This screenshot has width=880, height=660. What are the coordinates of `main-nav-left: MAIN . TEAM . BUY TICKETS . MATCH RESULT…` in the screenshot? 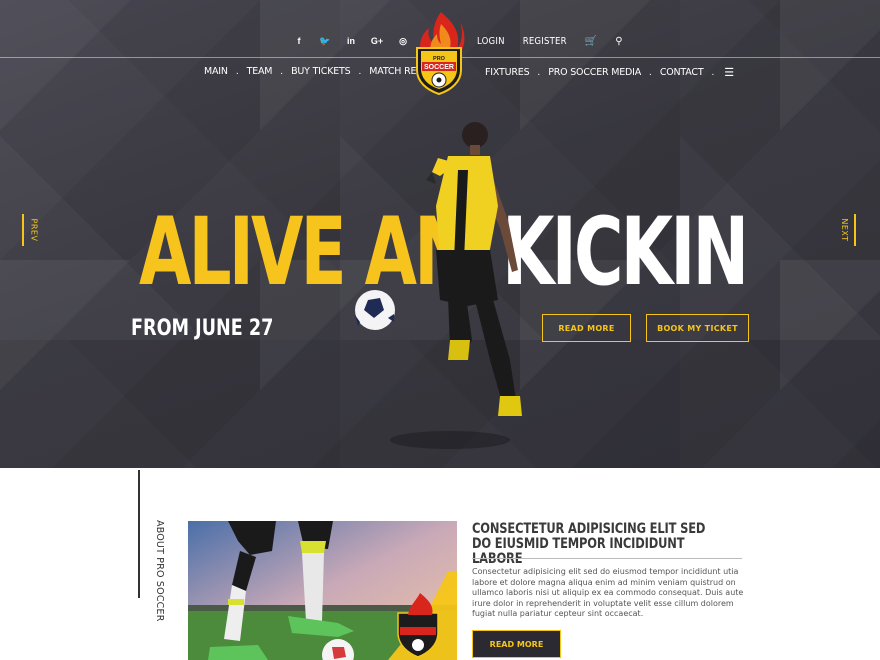 It's located at (324, 71).